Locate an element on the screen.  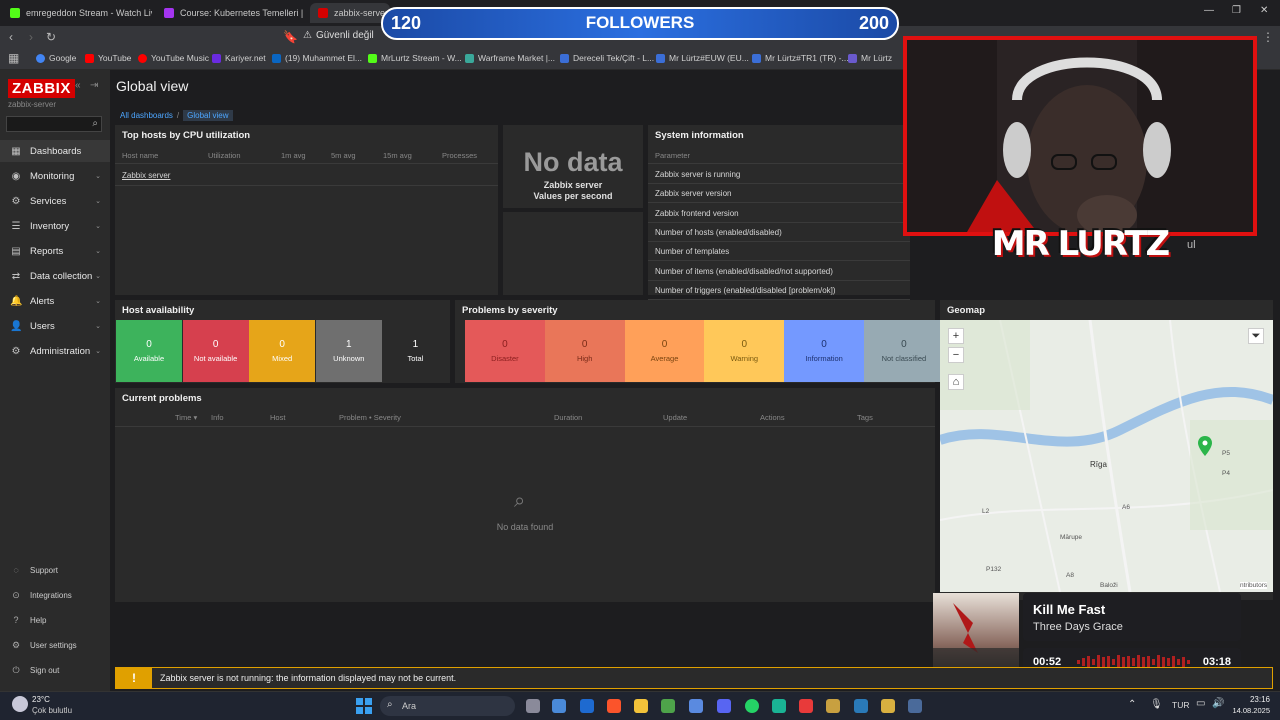
availability-unknown: 1 Unknown is located at coordinates (348, 351).